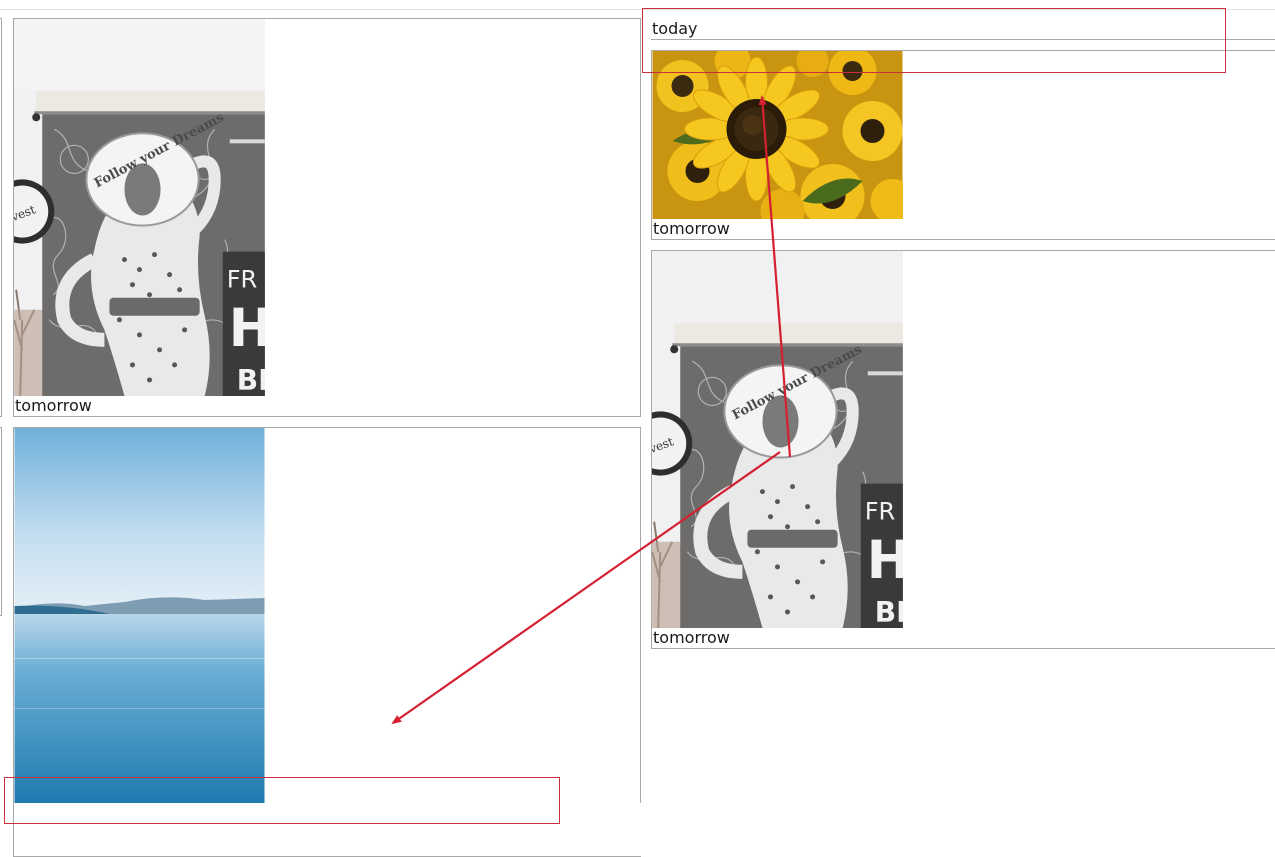  What do you see at coordinates (640, 615) in the screenshot?
I see `left-column-divider` at bounding box center [640, 615].